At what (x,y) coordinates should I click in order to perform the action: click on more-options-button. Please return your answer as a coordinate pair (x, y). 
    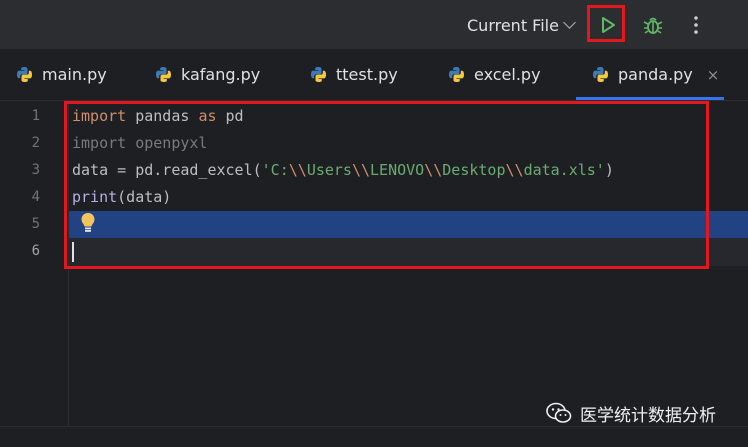
    Looking at the image, I should click on (696, 25).